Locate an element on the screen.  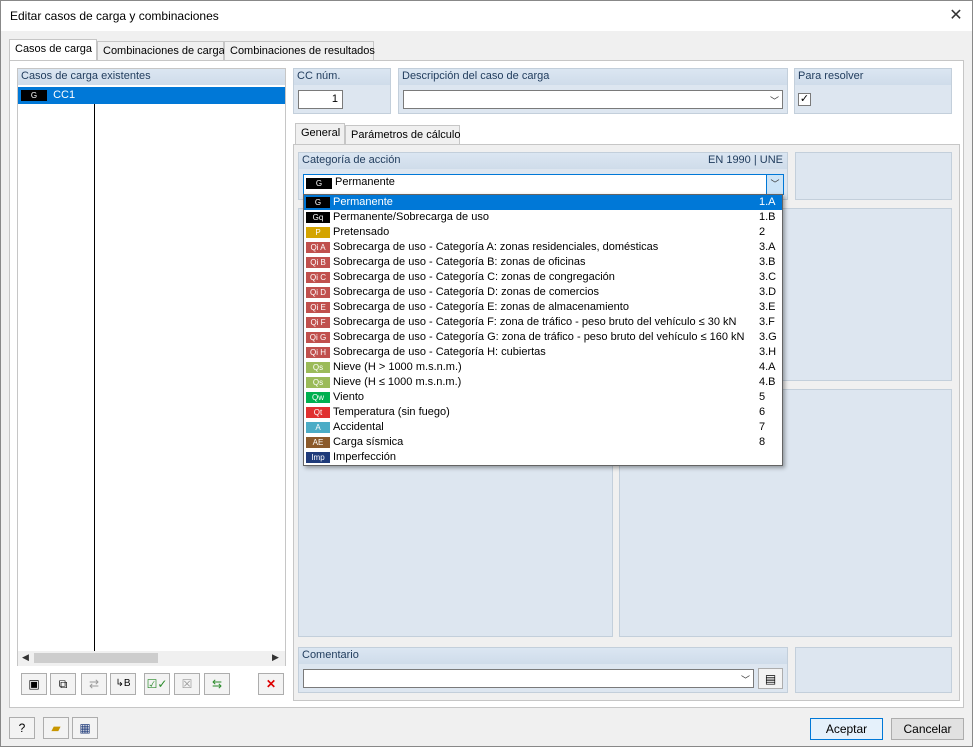
comment-group: Comentario ﹀ ▤ is located at coordinates (543, 670).